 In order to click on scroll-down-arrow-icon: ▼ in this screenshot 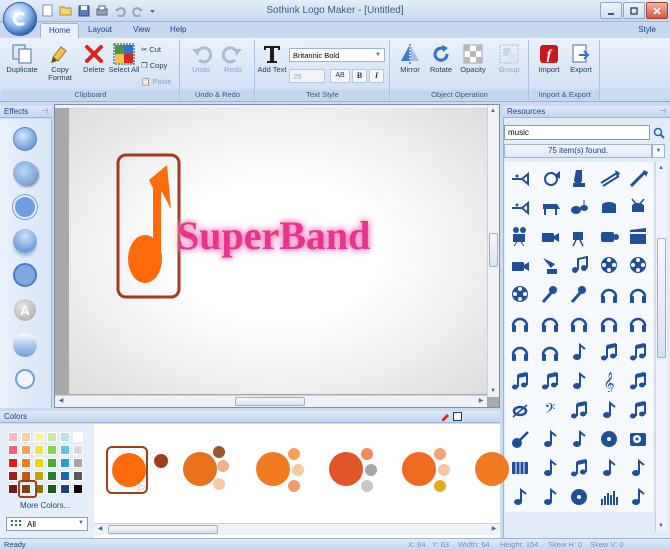, I will do `click(661, 526)`.